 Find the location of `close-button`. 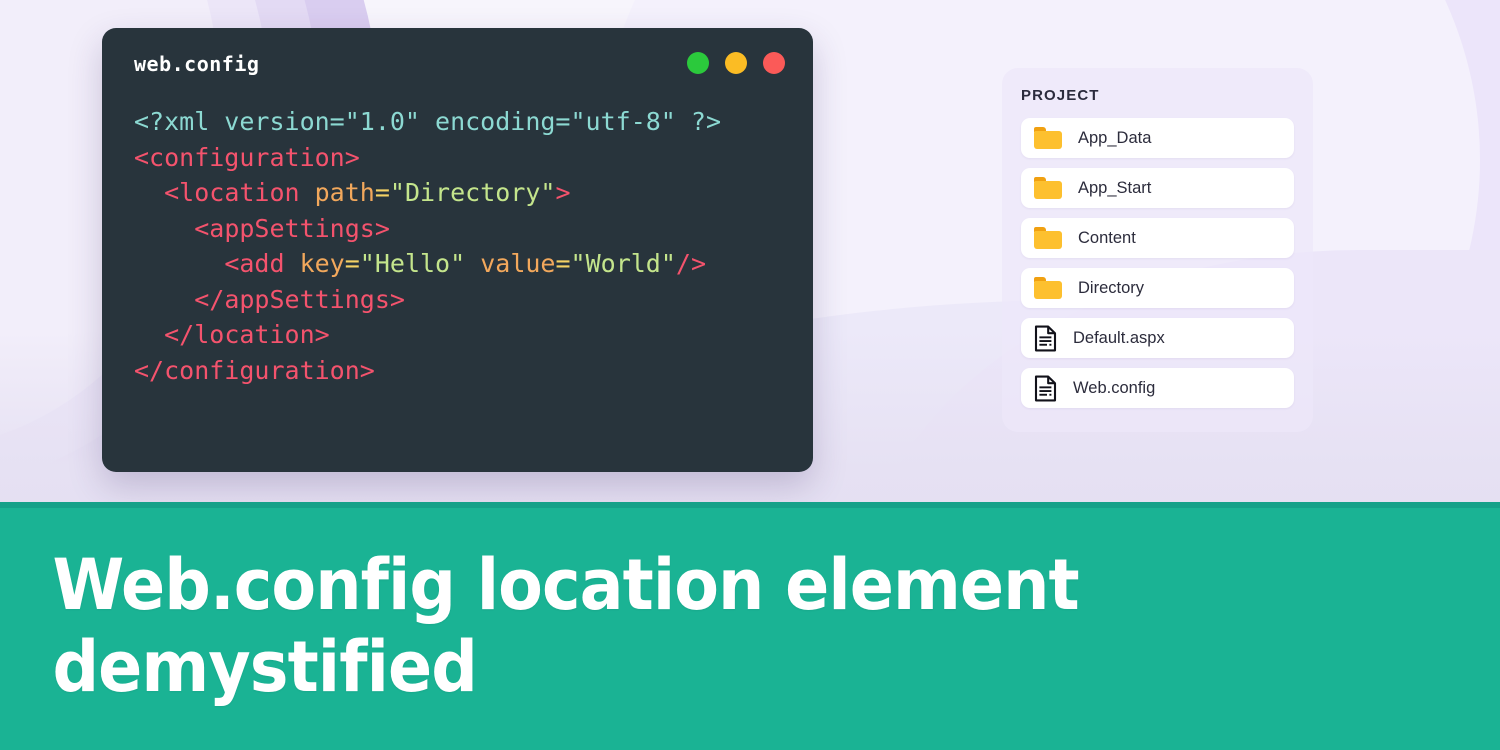

close-button is located at coordinates (774, 63).